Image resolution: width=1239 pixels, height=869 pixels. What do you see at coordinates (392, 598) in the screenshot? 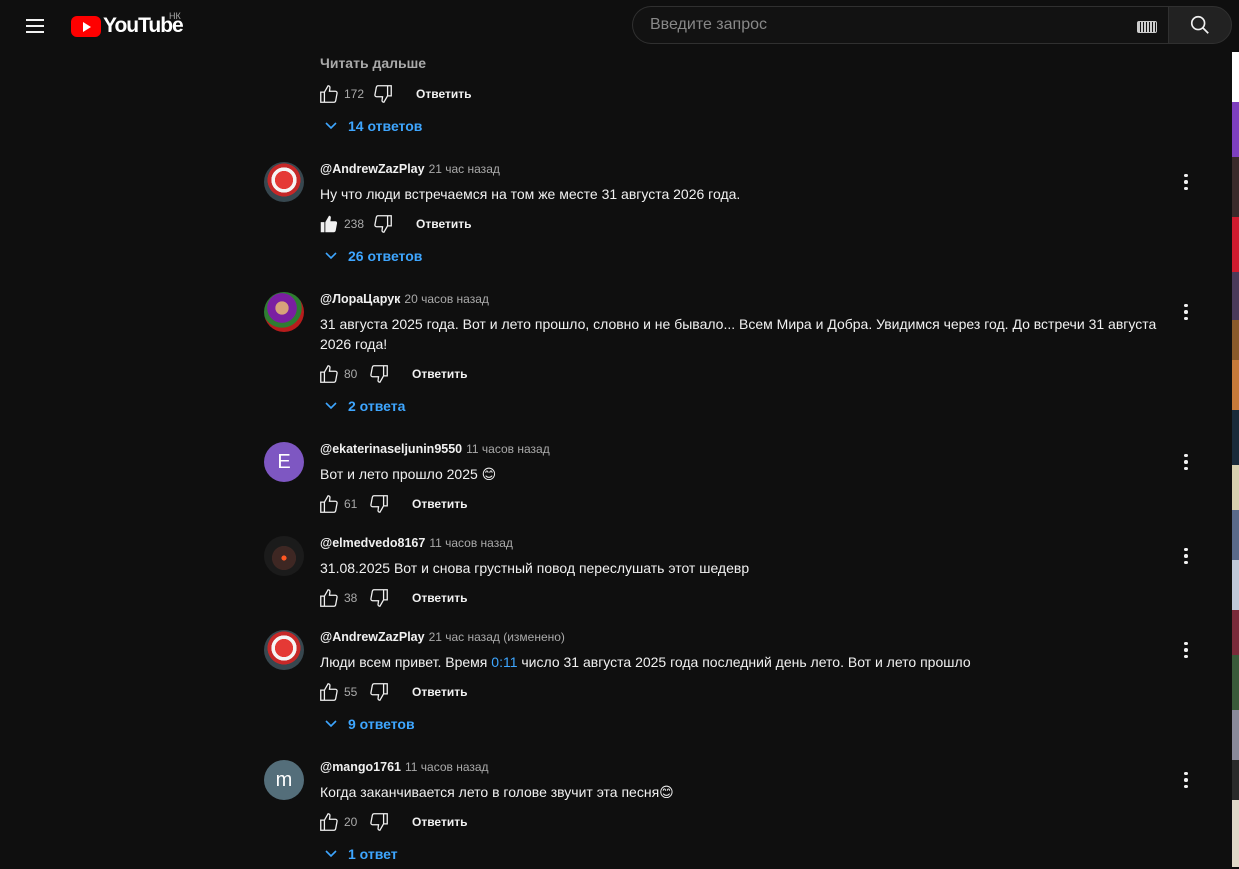
I see `comment-actions: 38 Ответить` at bounding box center [392, 598].